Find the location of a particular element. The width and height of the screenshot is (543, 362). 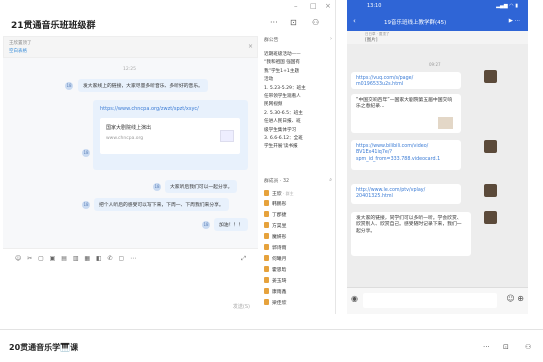

link-url: https://www.chncpa.org/zwzt/spzt/xsyc/ is located at coordinates (149, 109).